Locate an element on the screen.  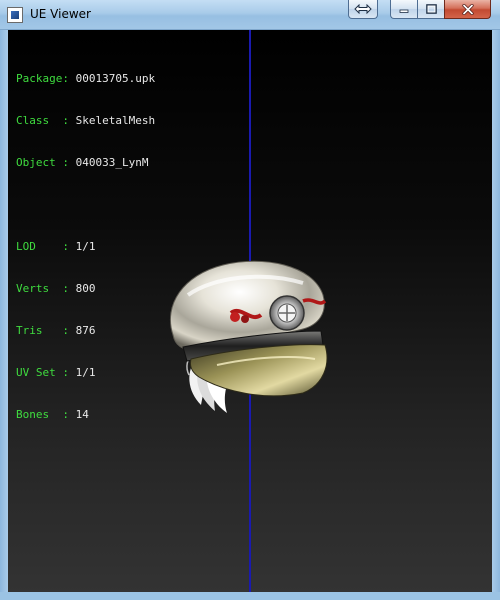
window-frame-right is located at coordinates (496, 315).